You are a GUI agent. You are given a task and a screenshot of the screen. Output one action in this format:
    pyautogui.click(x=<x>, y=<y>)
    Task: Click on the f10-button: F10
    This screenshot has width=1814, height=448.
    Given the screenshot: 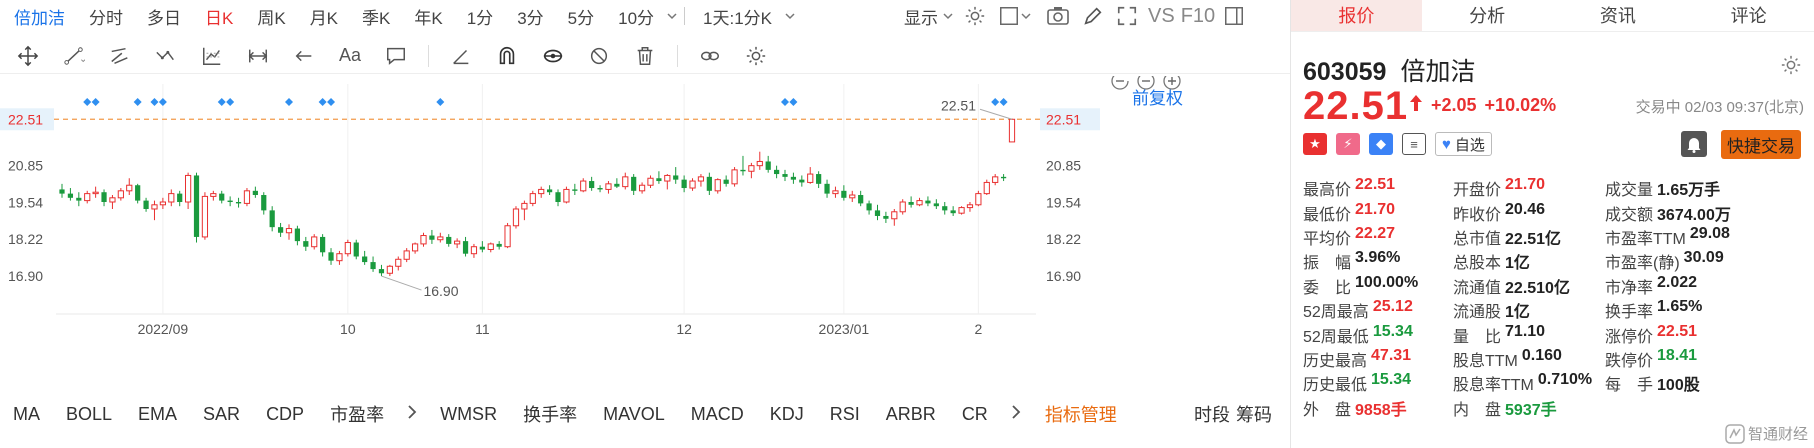 What is the action you would take?
    pyautogui.click(x=1198, y=16)
    